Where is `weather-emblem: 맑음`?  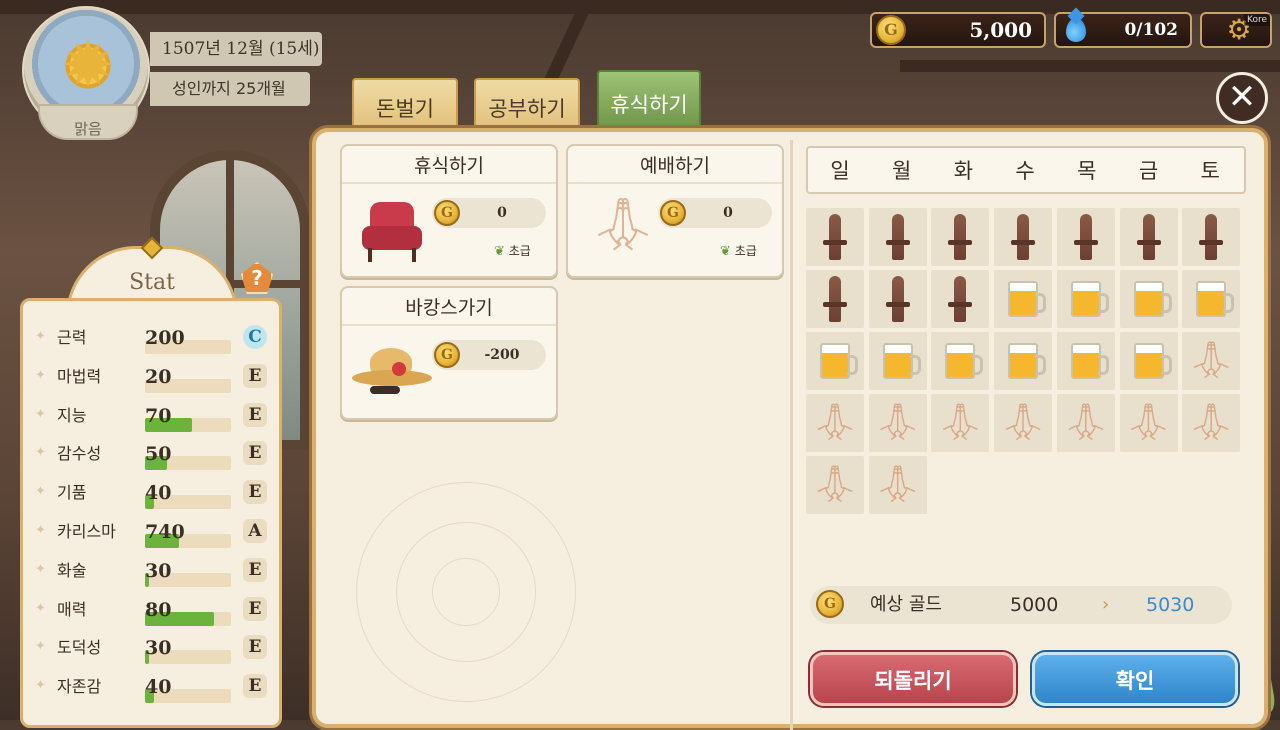 weather-emblem: 맑음 is located at coordinates (86, 73).